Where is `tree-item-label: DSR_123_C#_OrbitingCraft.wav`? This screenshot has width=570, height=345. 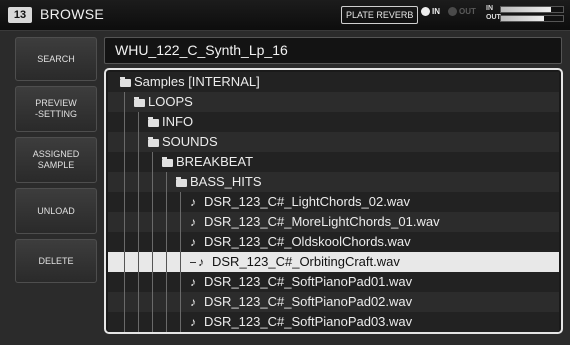
tree-item-label: DSR_123_C#_OrbitingCraft.wav is located at coordinates (306, 261).